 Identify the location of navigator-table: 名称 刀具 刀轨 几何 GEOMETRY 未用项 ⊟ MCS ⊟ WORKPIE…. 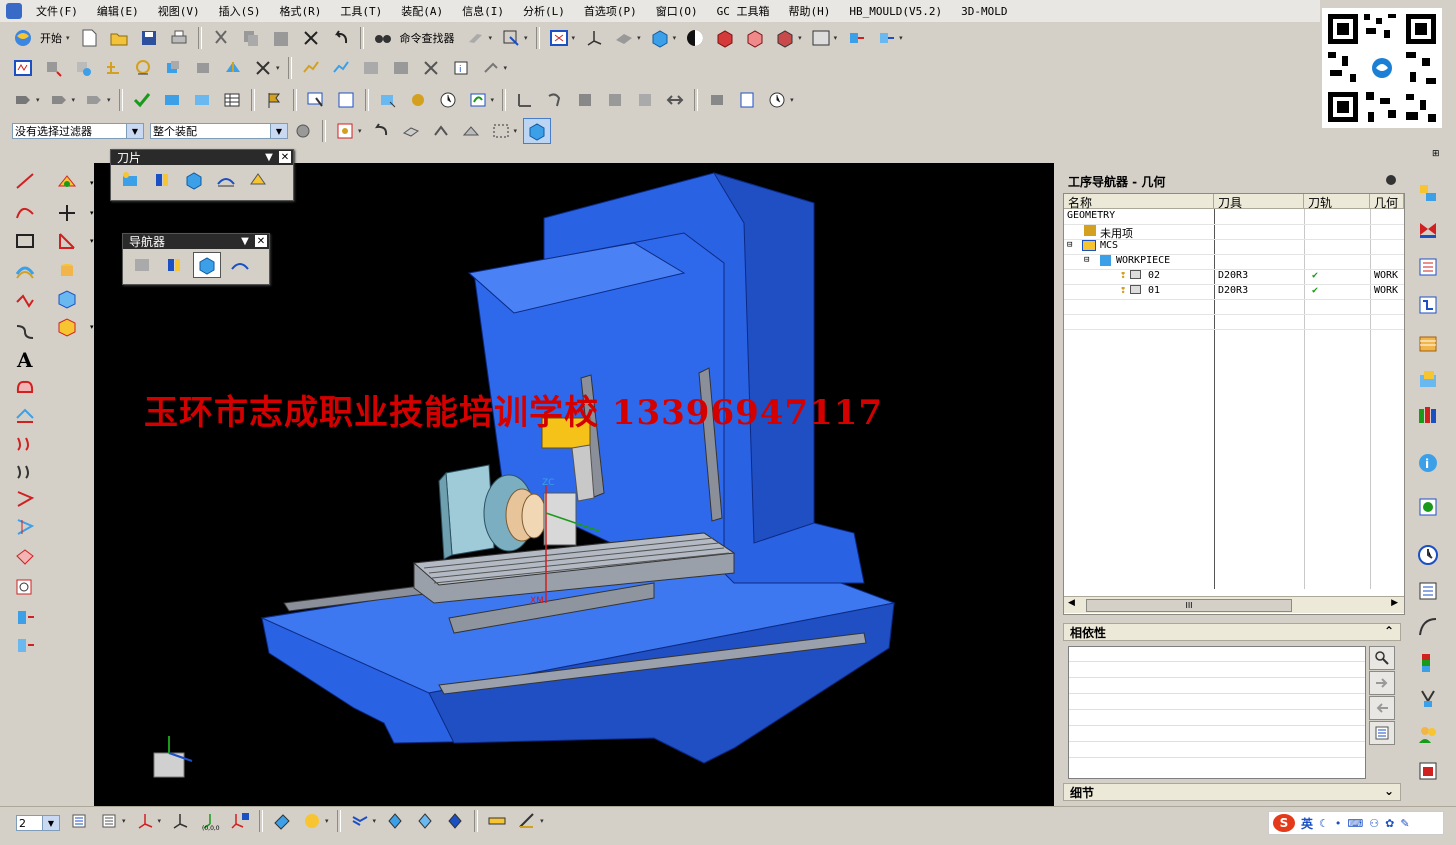
(1234, 404).